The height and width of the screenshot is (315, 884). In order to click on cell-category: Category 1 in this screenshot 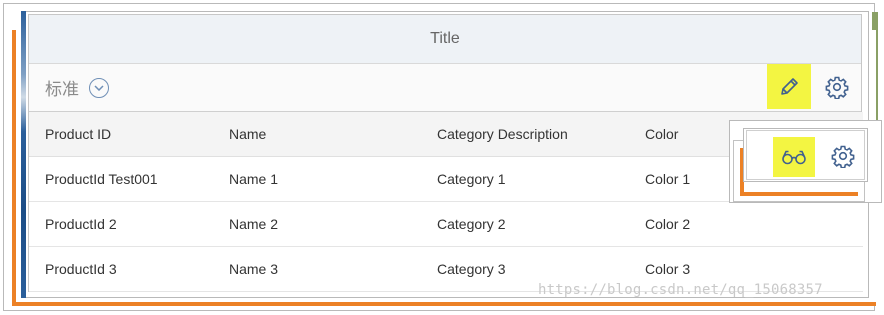, I will do `click(541, 179)`.